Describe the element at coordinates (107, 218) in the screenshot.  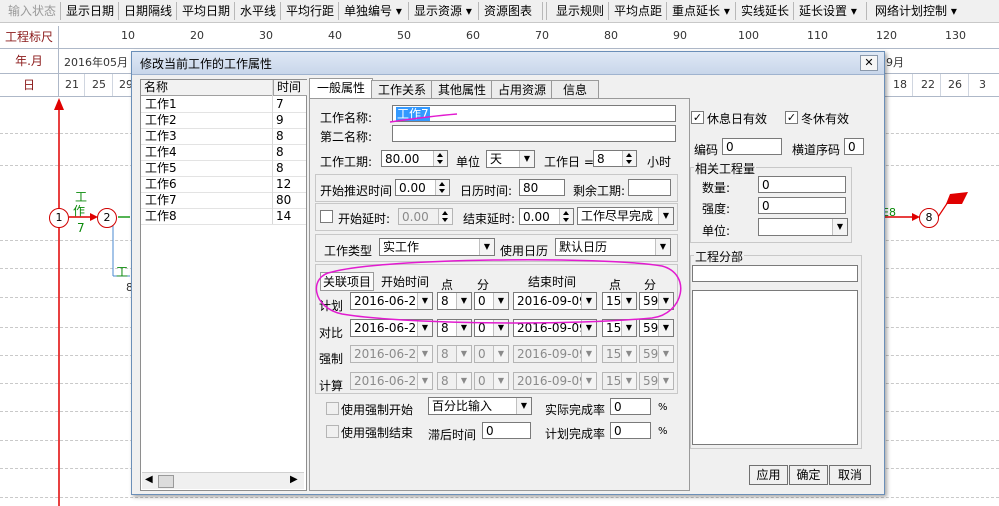
I see `network-node-2: 2` at that location.